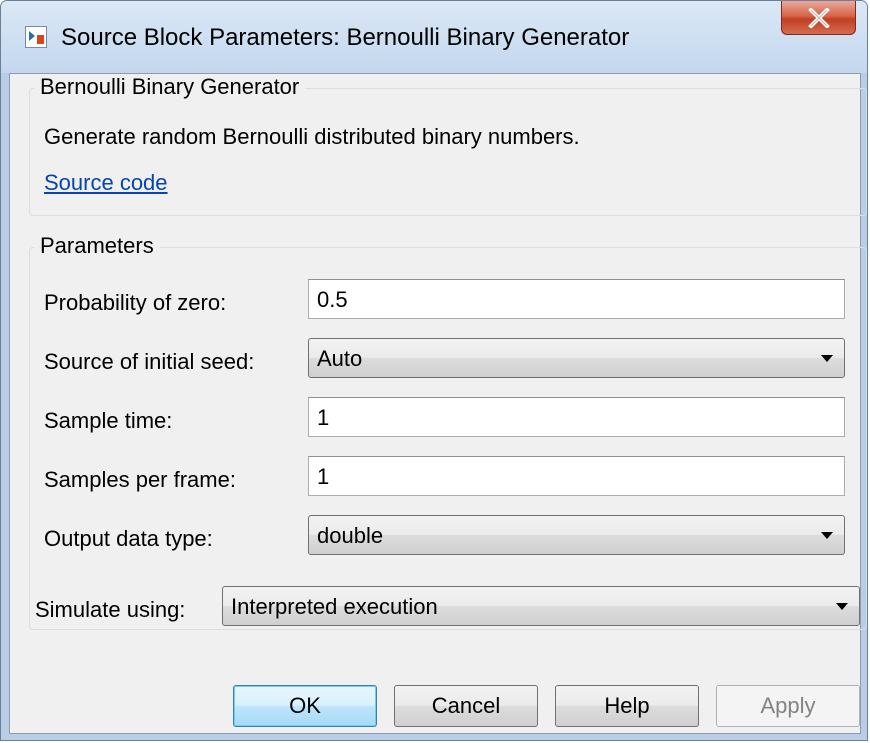  I want to click on ok-button: OK, so click(305, 706).